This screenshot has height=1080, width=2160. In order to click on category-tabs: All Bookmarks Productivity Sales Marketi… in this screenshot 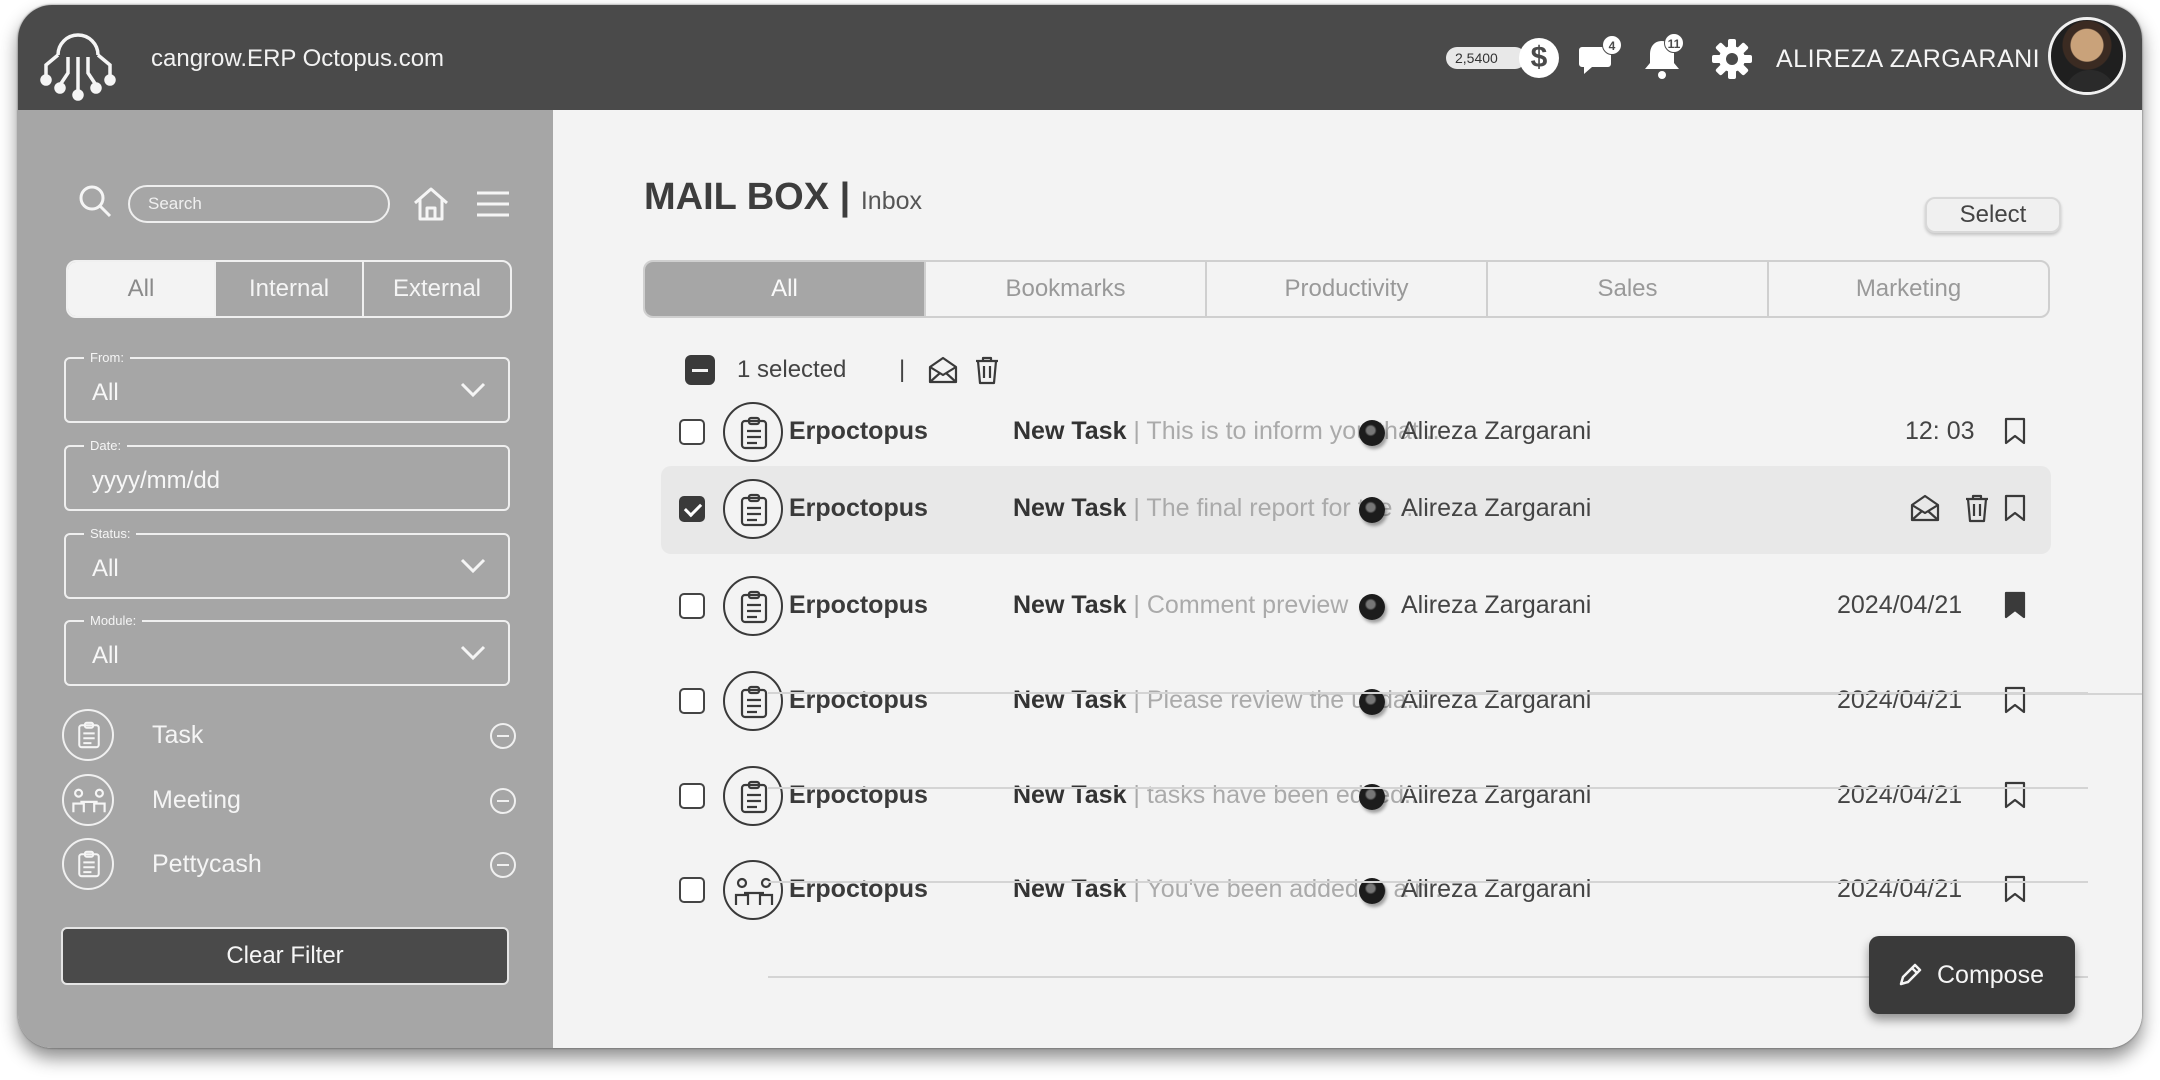, I will do `click(1346, 289)`.